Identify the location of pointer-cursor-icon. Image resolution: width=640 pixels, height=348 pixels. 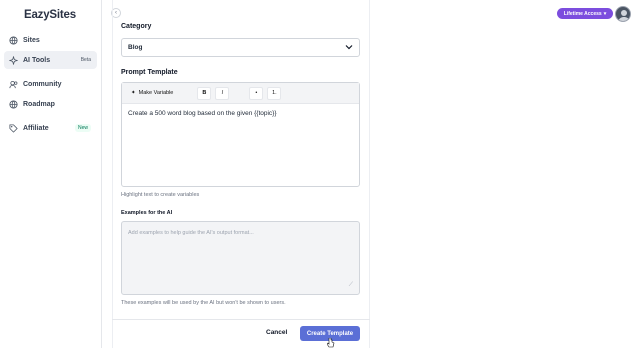
(330, 341).